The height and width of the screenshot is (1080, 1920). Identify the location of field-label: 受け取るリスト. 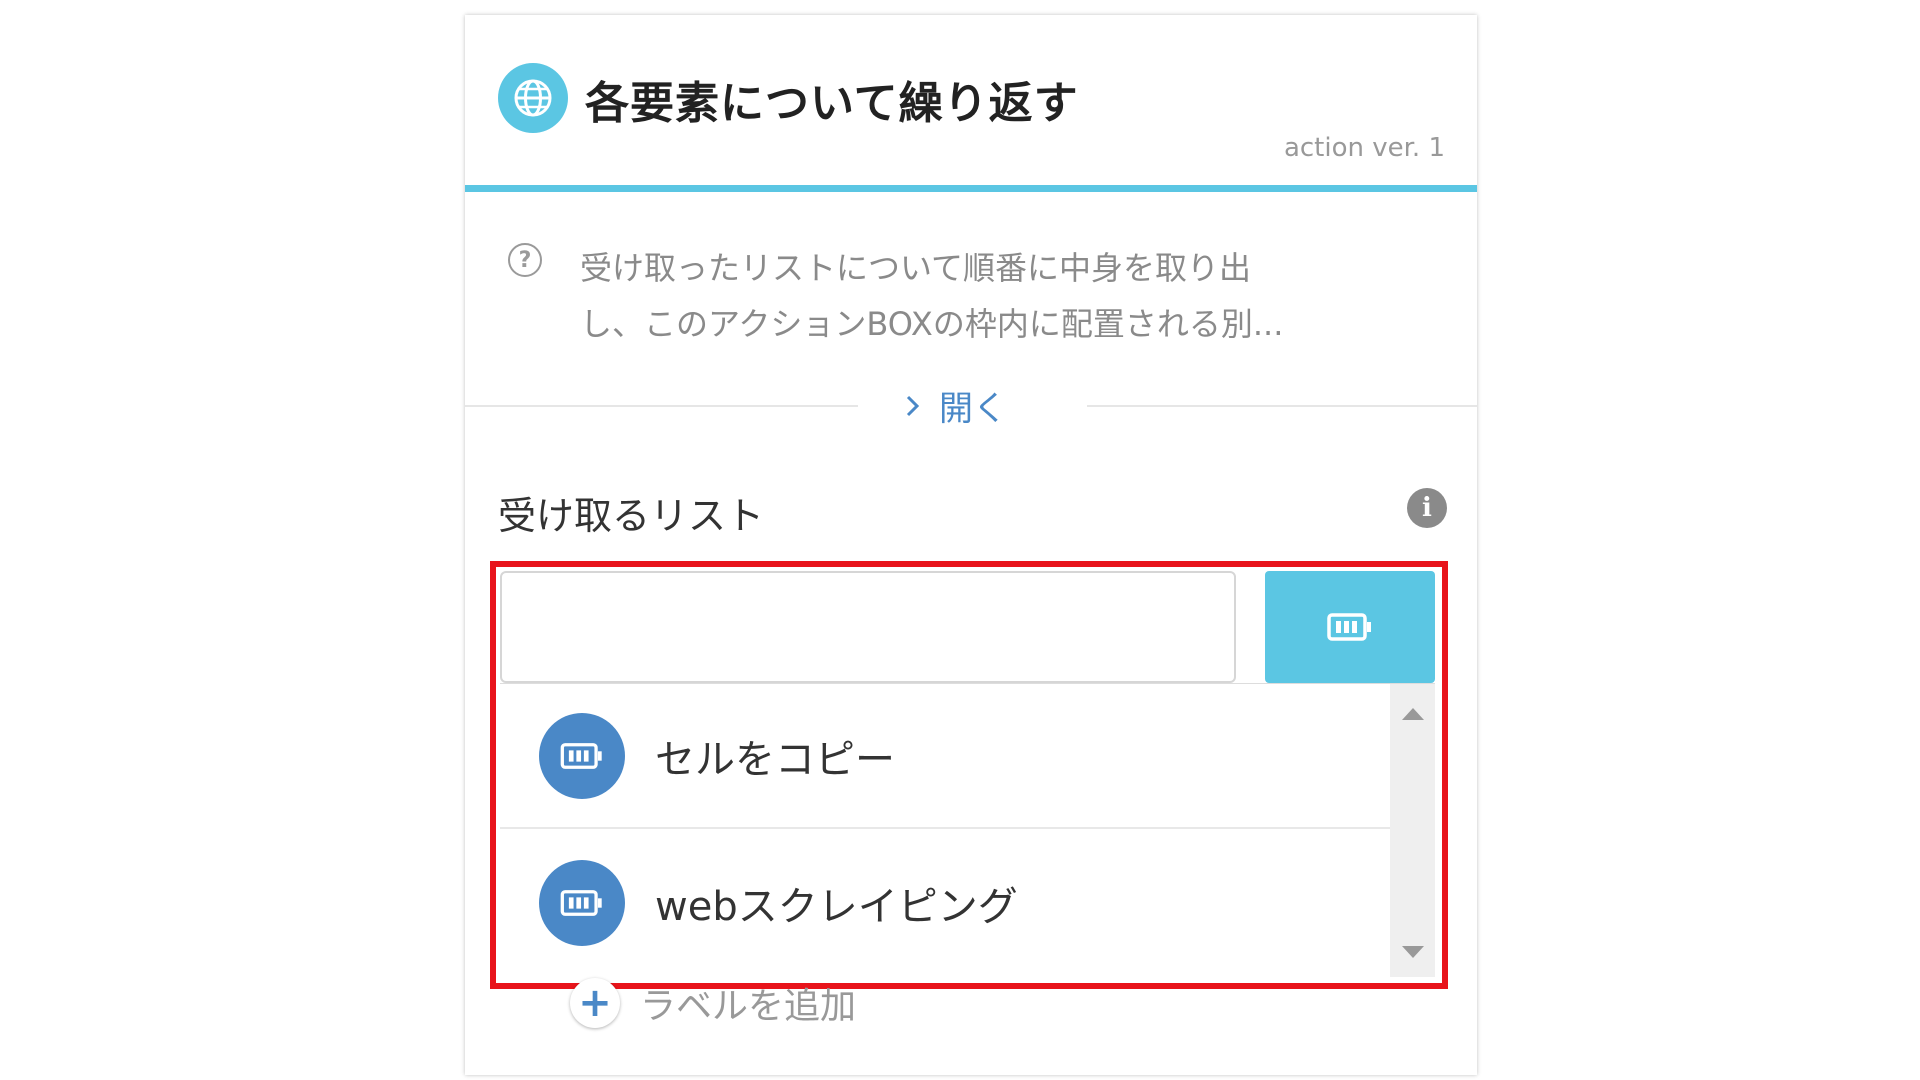
(631, 516).